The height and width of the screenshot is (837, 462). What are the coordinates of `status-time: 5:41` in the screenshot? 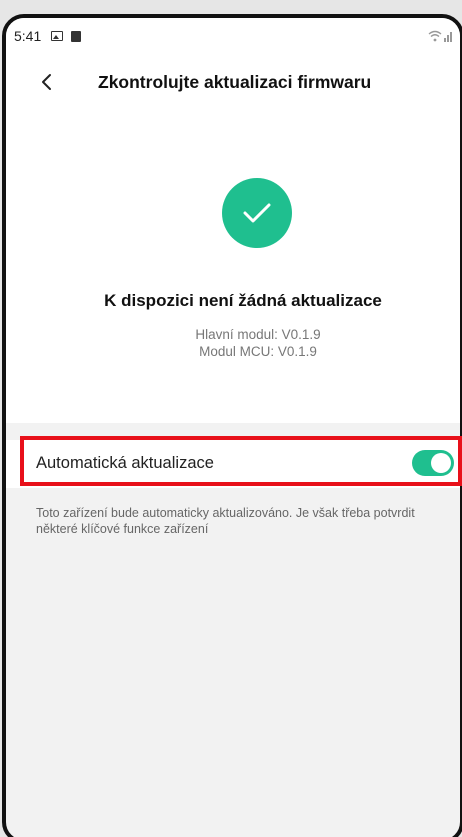 It's located at (28, 36).